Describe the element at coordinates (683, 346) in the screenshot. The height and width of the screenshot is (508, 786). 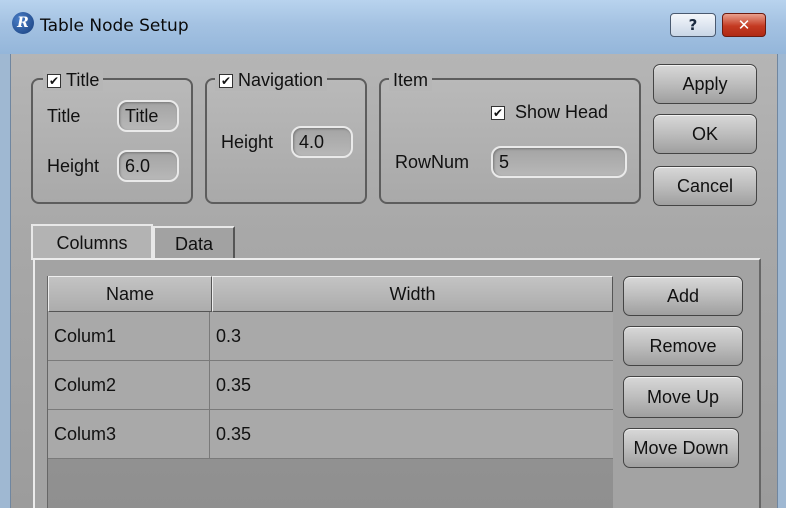
I see `remove-column-button: Remove` at that location.